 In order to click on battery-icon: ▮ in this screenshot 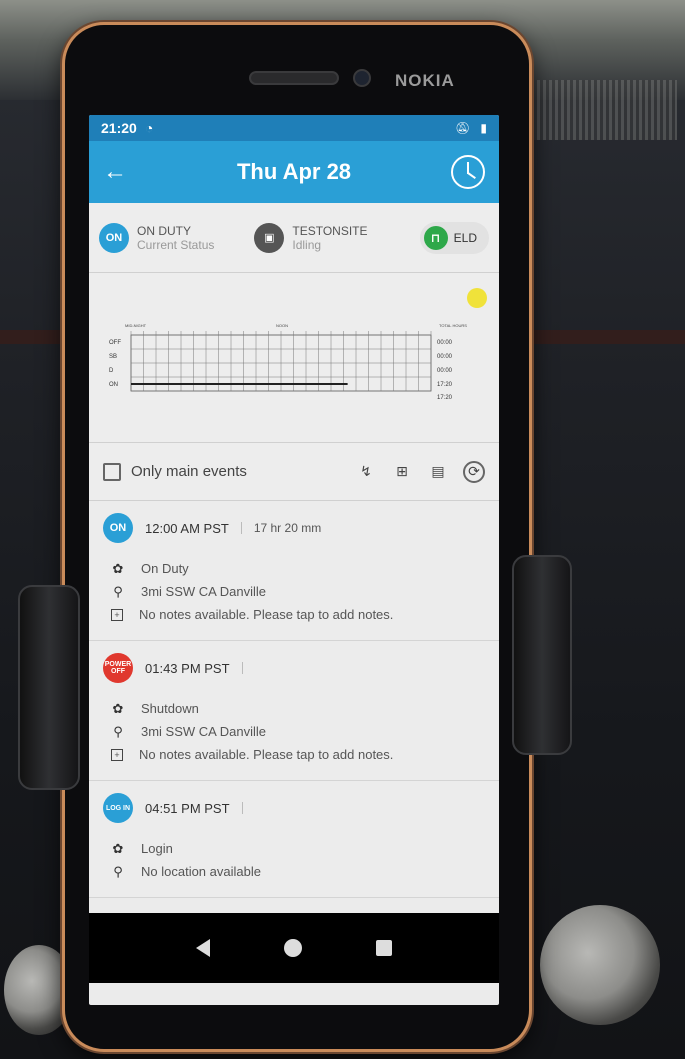, I will do `click(483, 128)`.